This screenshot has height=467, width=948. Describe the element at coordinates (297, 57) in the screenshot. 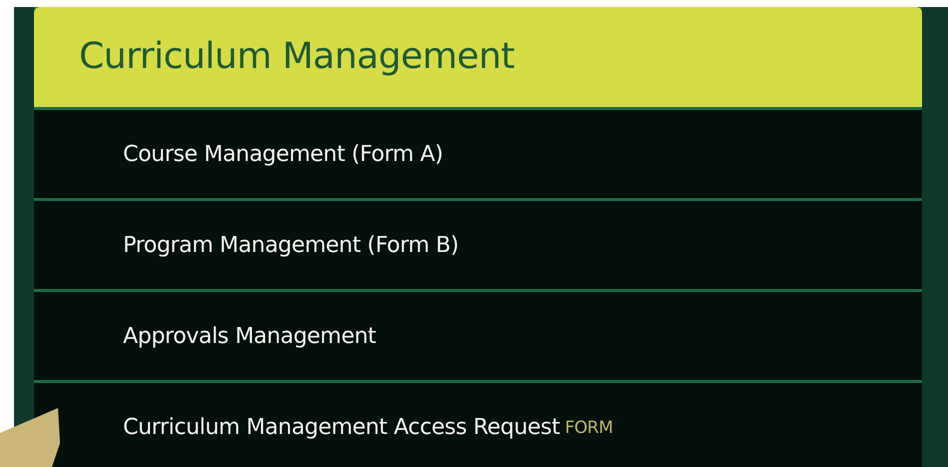

I see `menu-title: Curriculum Management` at that location.